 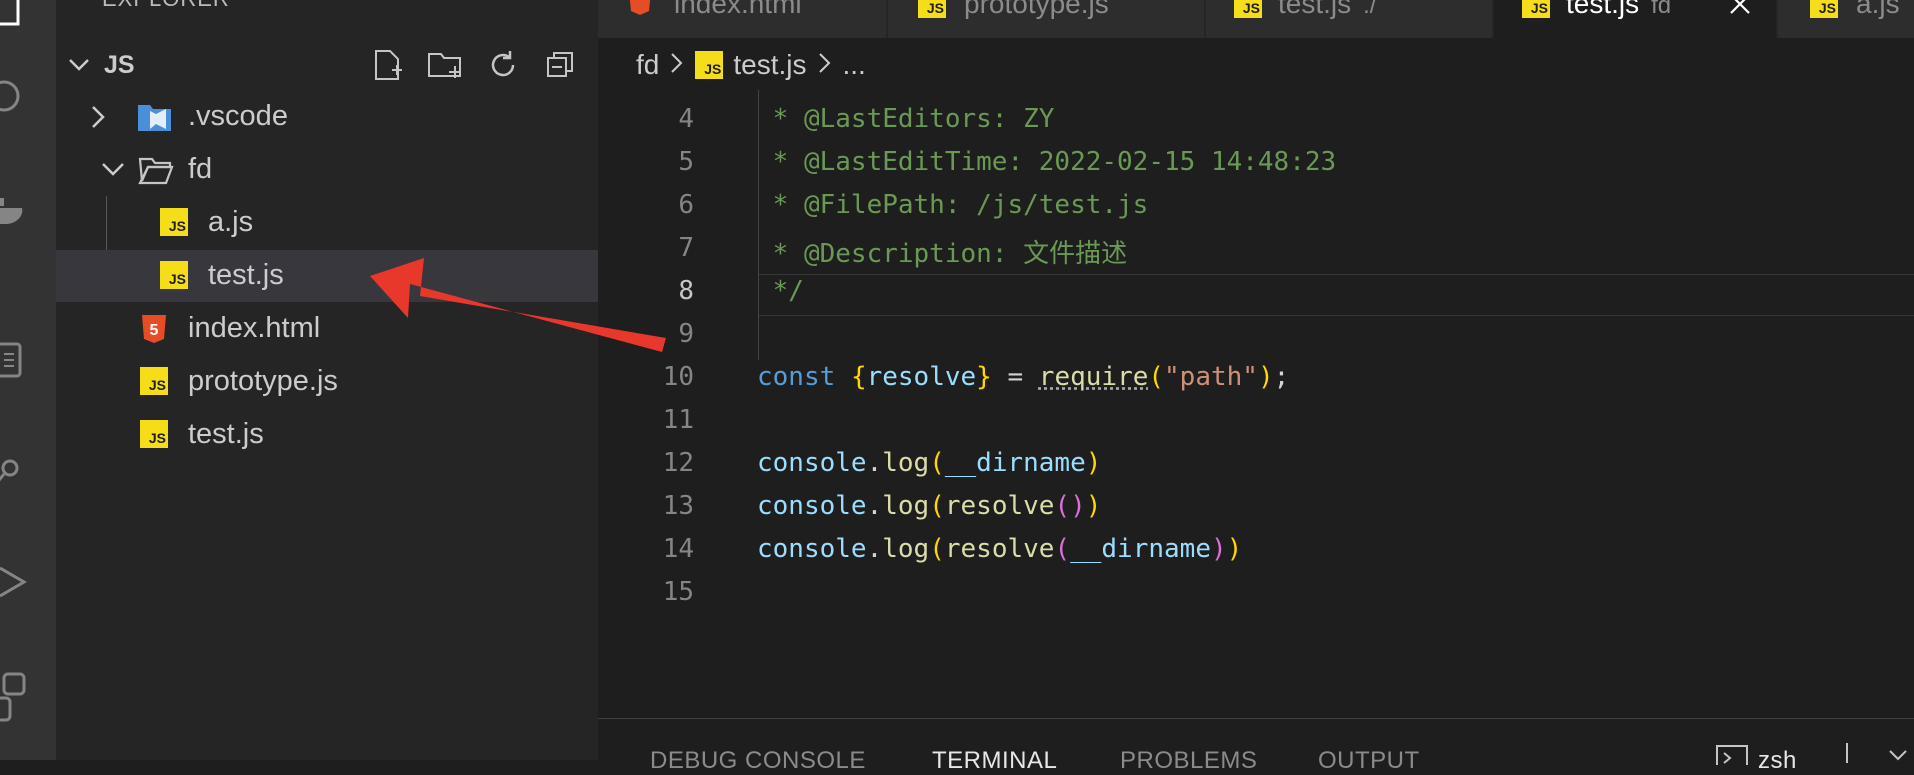 I want to click on html5-file-icon: 5, so click(x=155, y=329).